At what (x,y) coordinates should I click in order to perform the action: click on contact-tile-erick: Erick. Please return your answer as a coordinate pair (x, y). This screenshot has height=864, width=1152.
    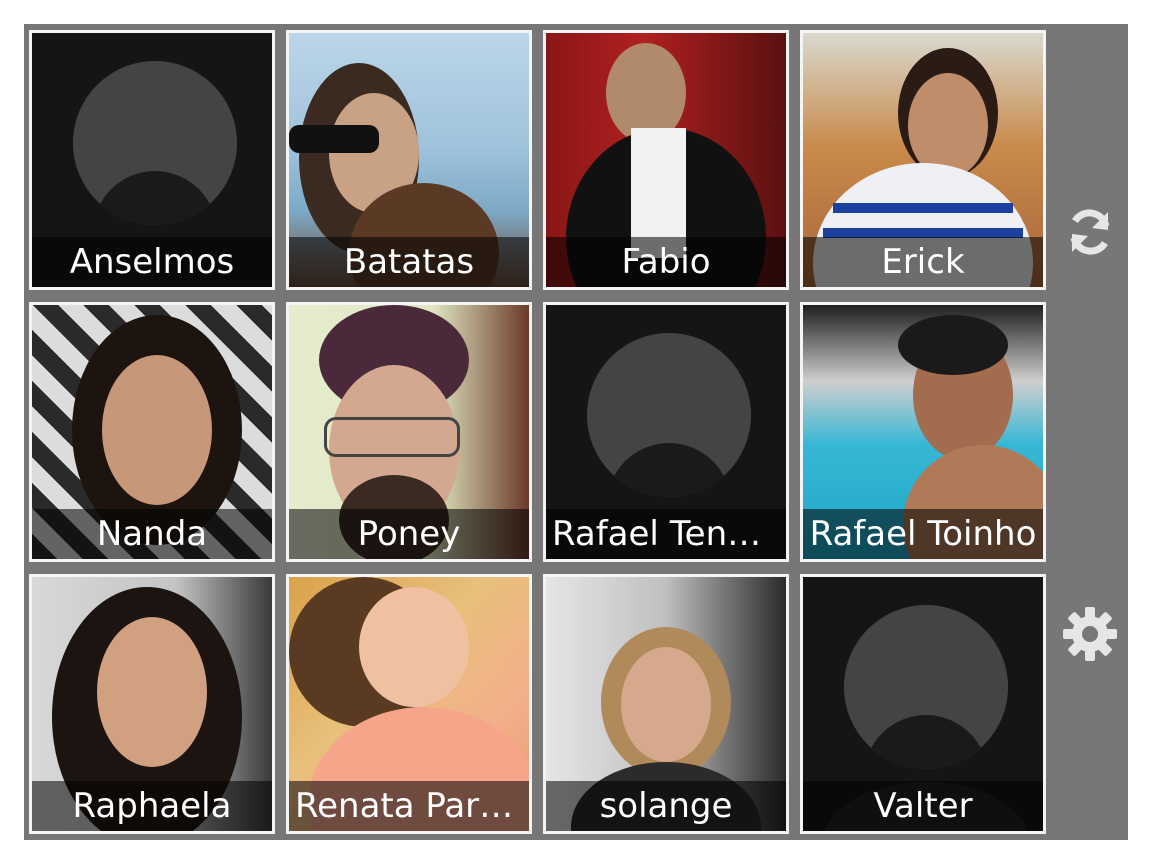
    Looking at the image, I should click on (923, 160).